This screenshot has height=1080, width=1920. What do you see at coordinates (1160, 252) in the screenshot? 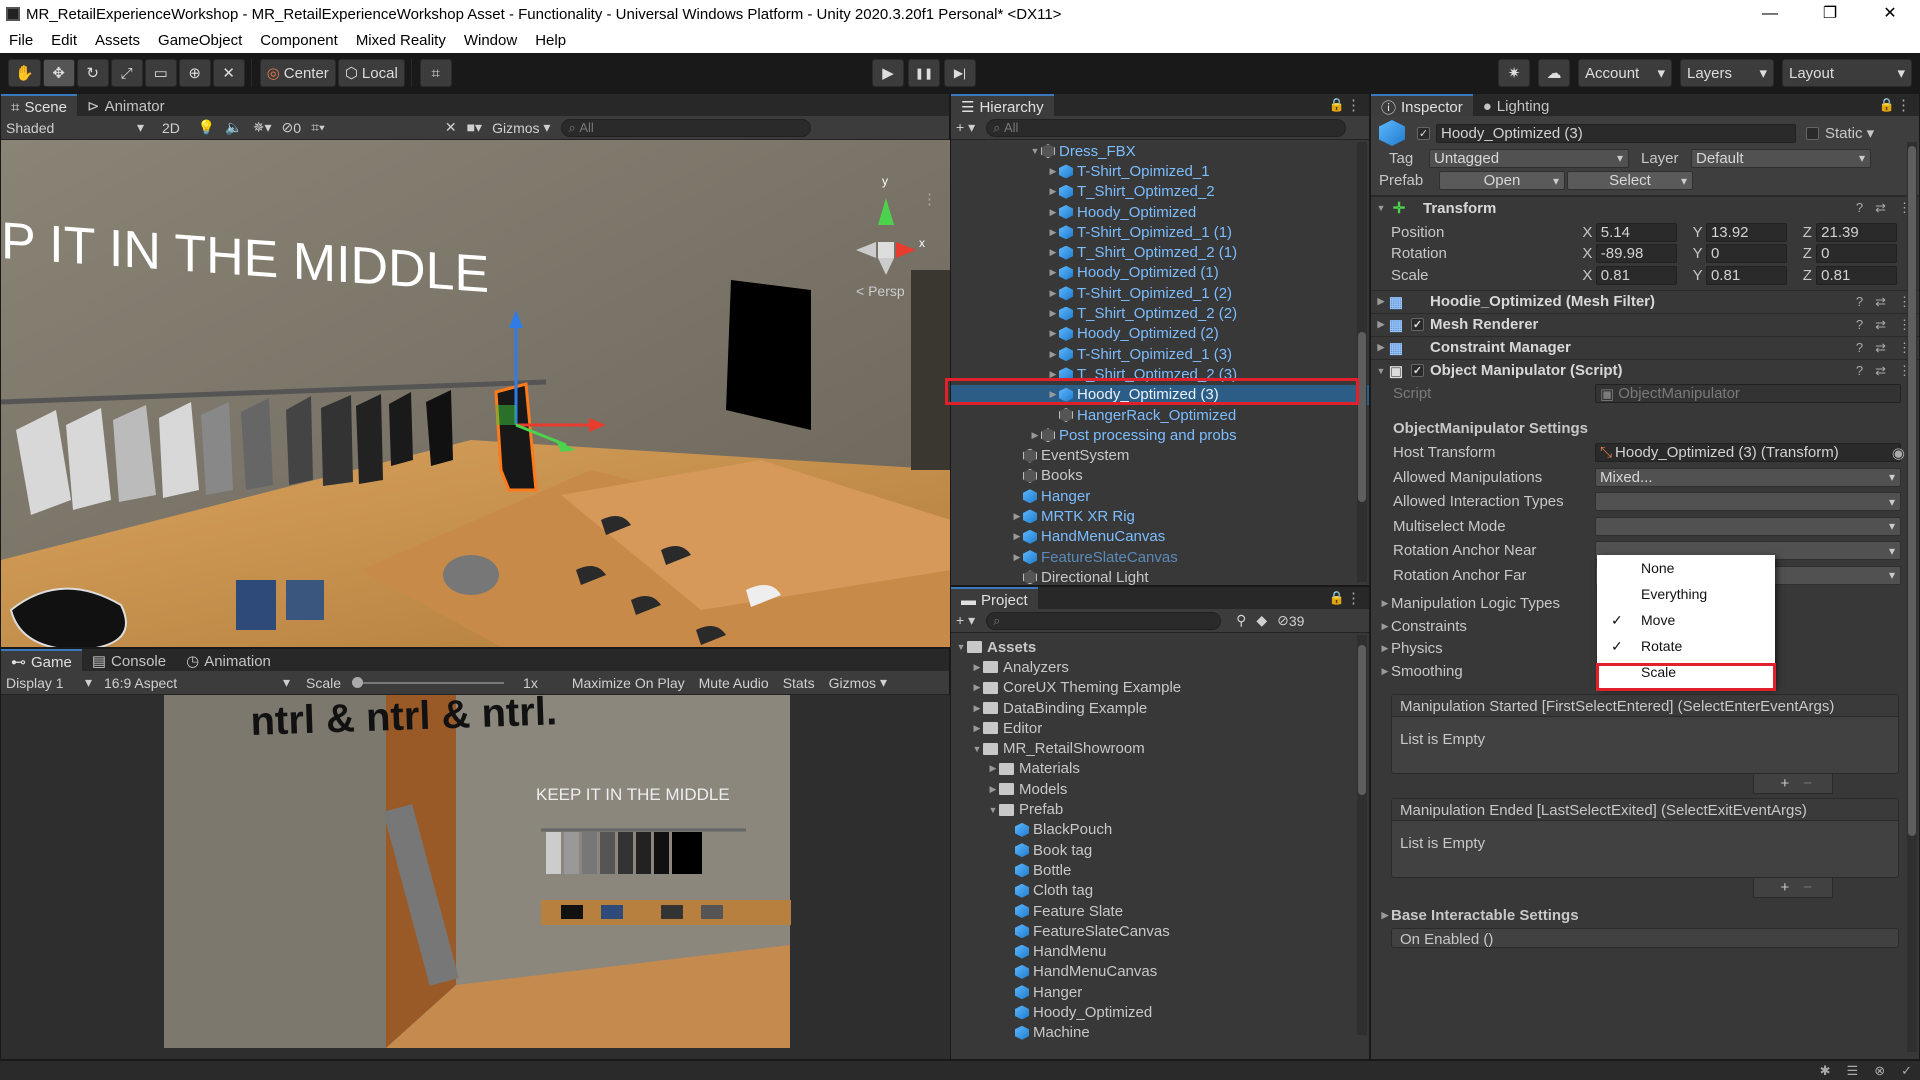
I see `hierarchy-item: ▶T_Shirt_Optimzed_2 (1)›` at bounding box center [1160, 252].